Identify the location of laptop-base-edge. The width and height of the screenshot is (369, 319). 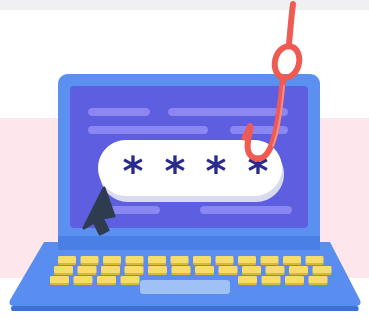
(184, 308).